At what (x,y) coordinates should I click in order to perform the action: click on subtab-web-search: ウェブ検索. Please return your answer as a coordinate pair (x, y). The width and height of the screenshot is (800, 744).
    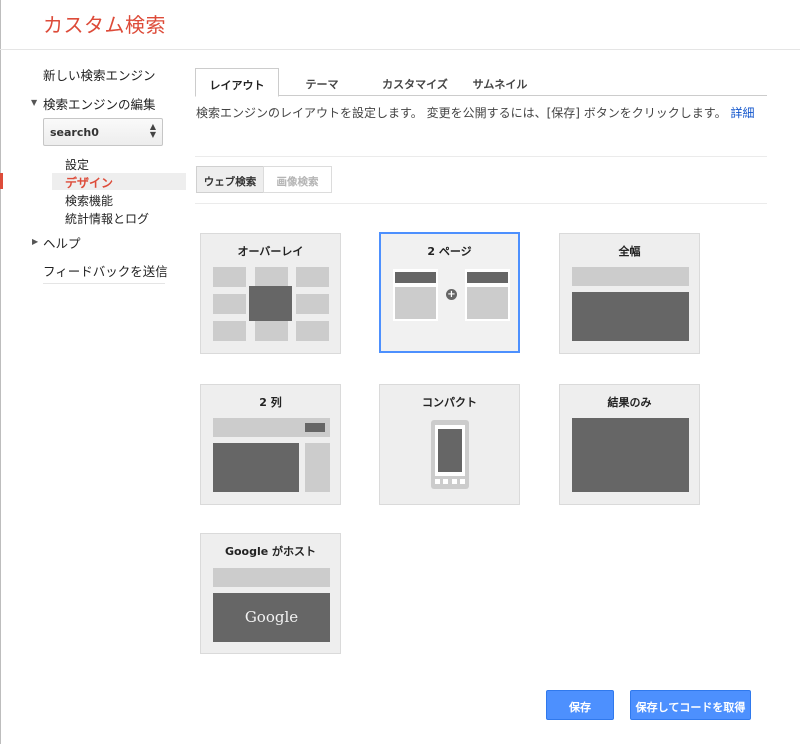
    Looking at the image, I should click on (230, 179).